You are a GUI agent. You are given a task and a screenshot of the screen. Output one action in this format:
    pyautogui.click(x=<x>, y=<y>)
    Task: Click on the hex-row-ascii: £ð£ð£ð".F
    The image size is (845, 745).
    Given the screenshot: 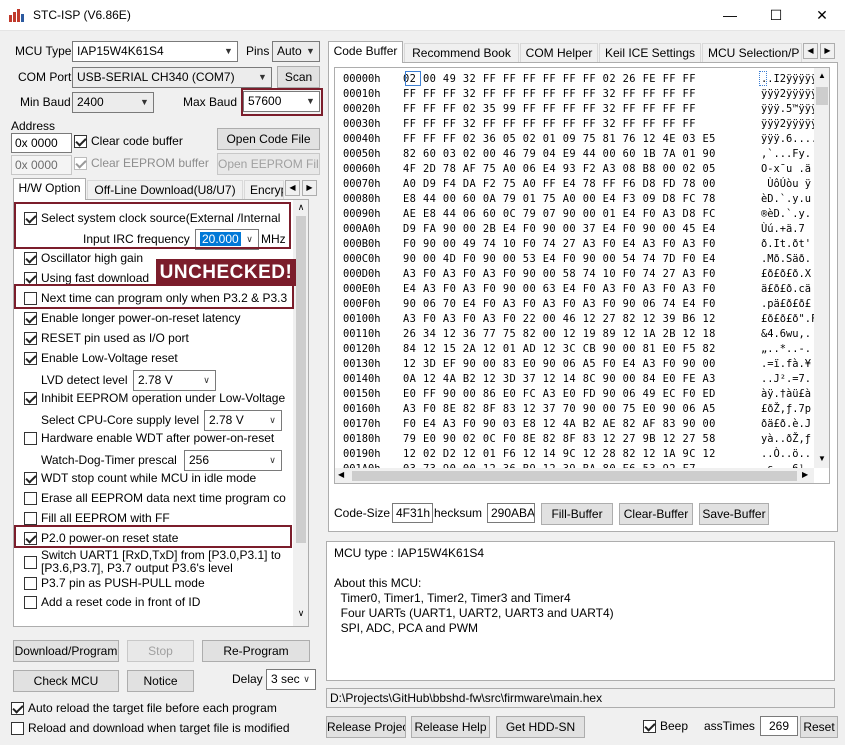 What is the action you would take?
    pyautogui.click(x=789, y=319)
    